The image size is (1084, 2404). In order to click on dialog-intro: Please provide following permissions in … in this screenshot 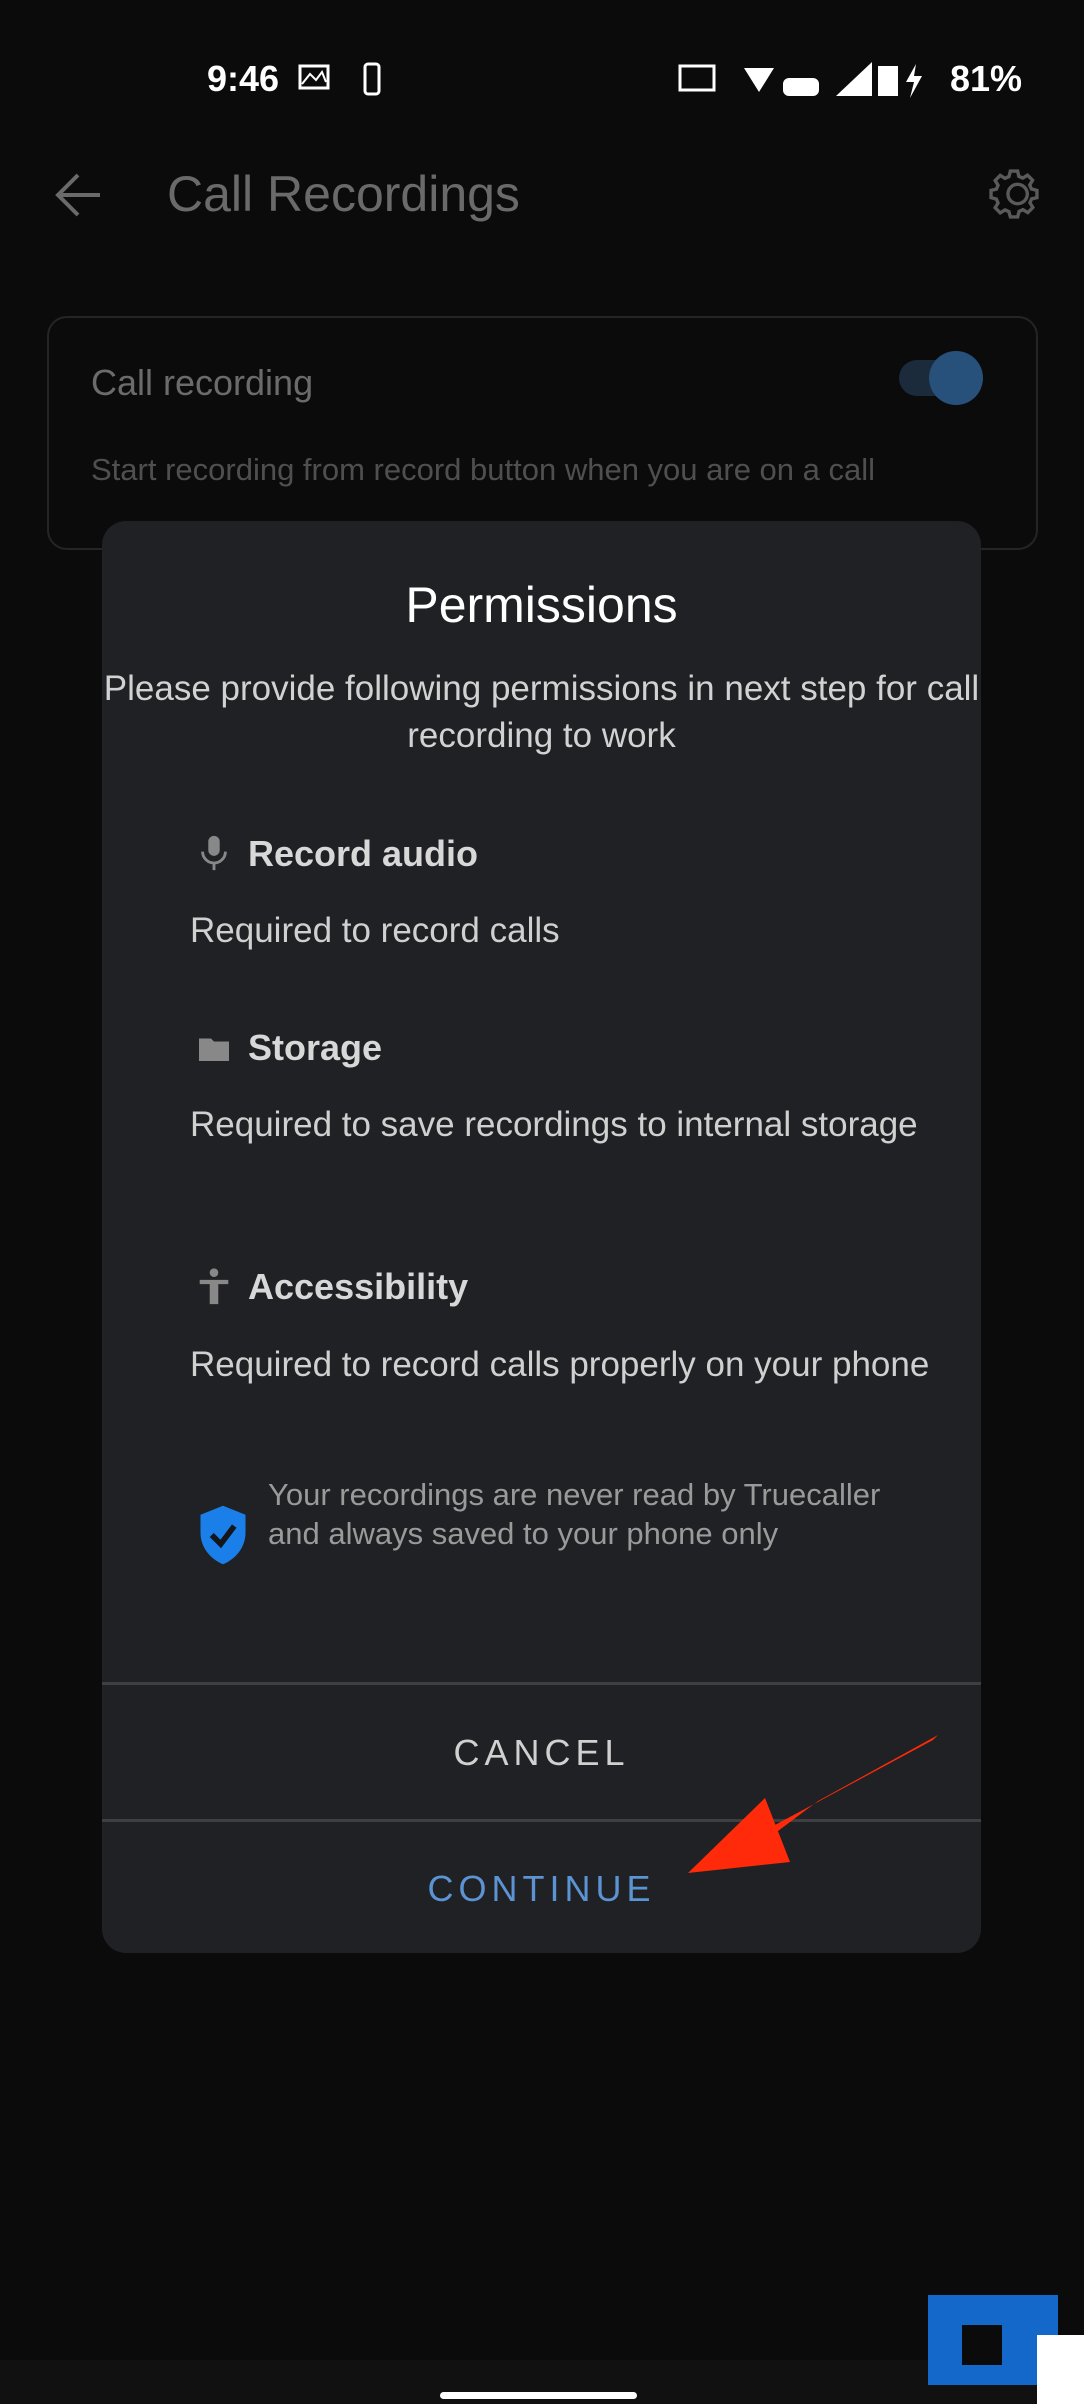, I will do `click(541, 712)`.